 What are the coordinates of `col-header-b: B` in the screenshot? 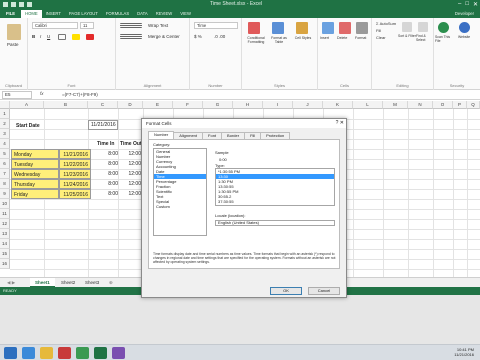 It's located at (66, 105).